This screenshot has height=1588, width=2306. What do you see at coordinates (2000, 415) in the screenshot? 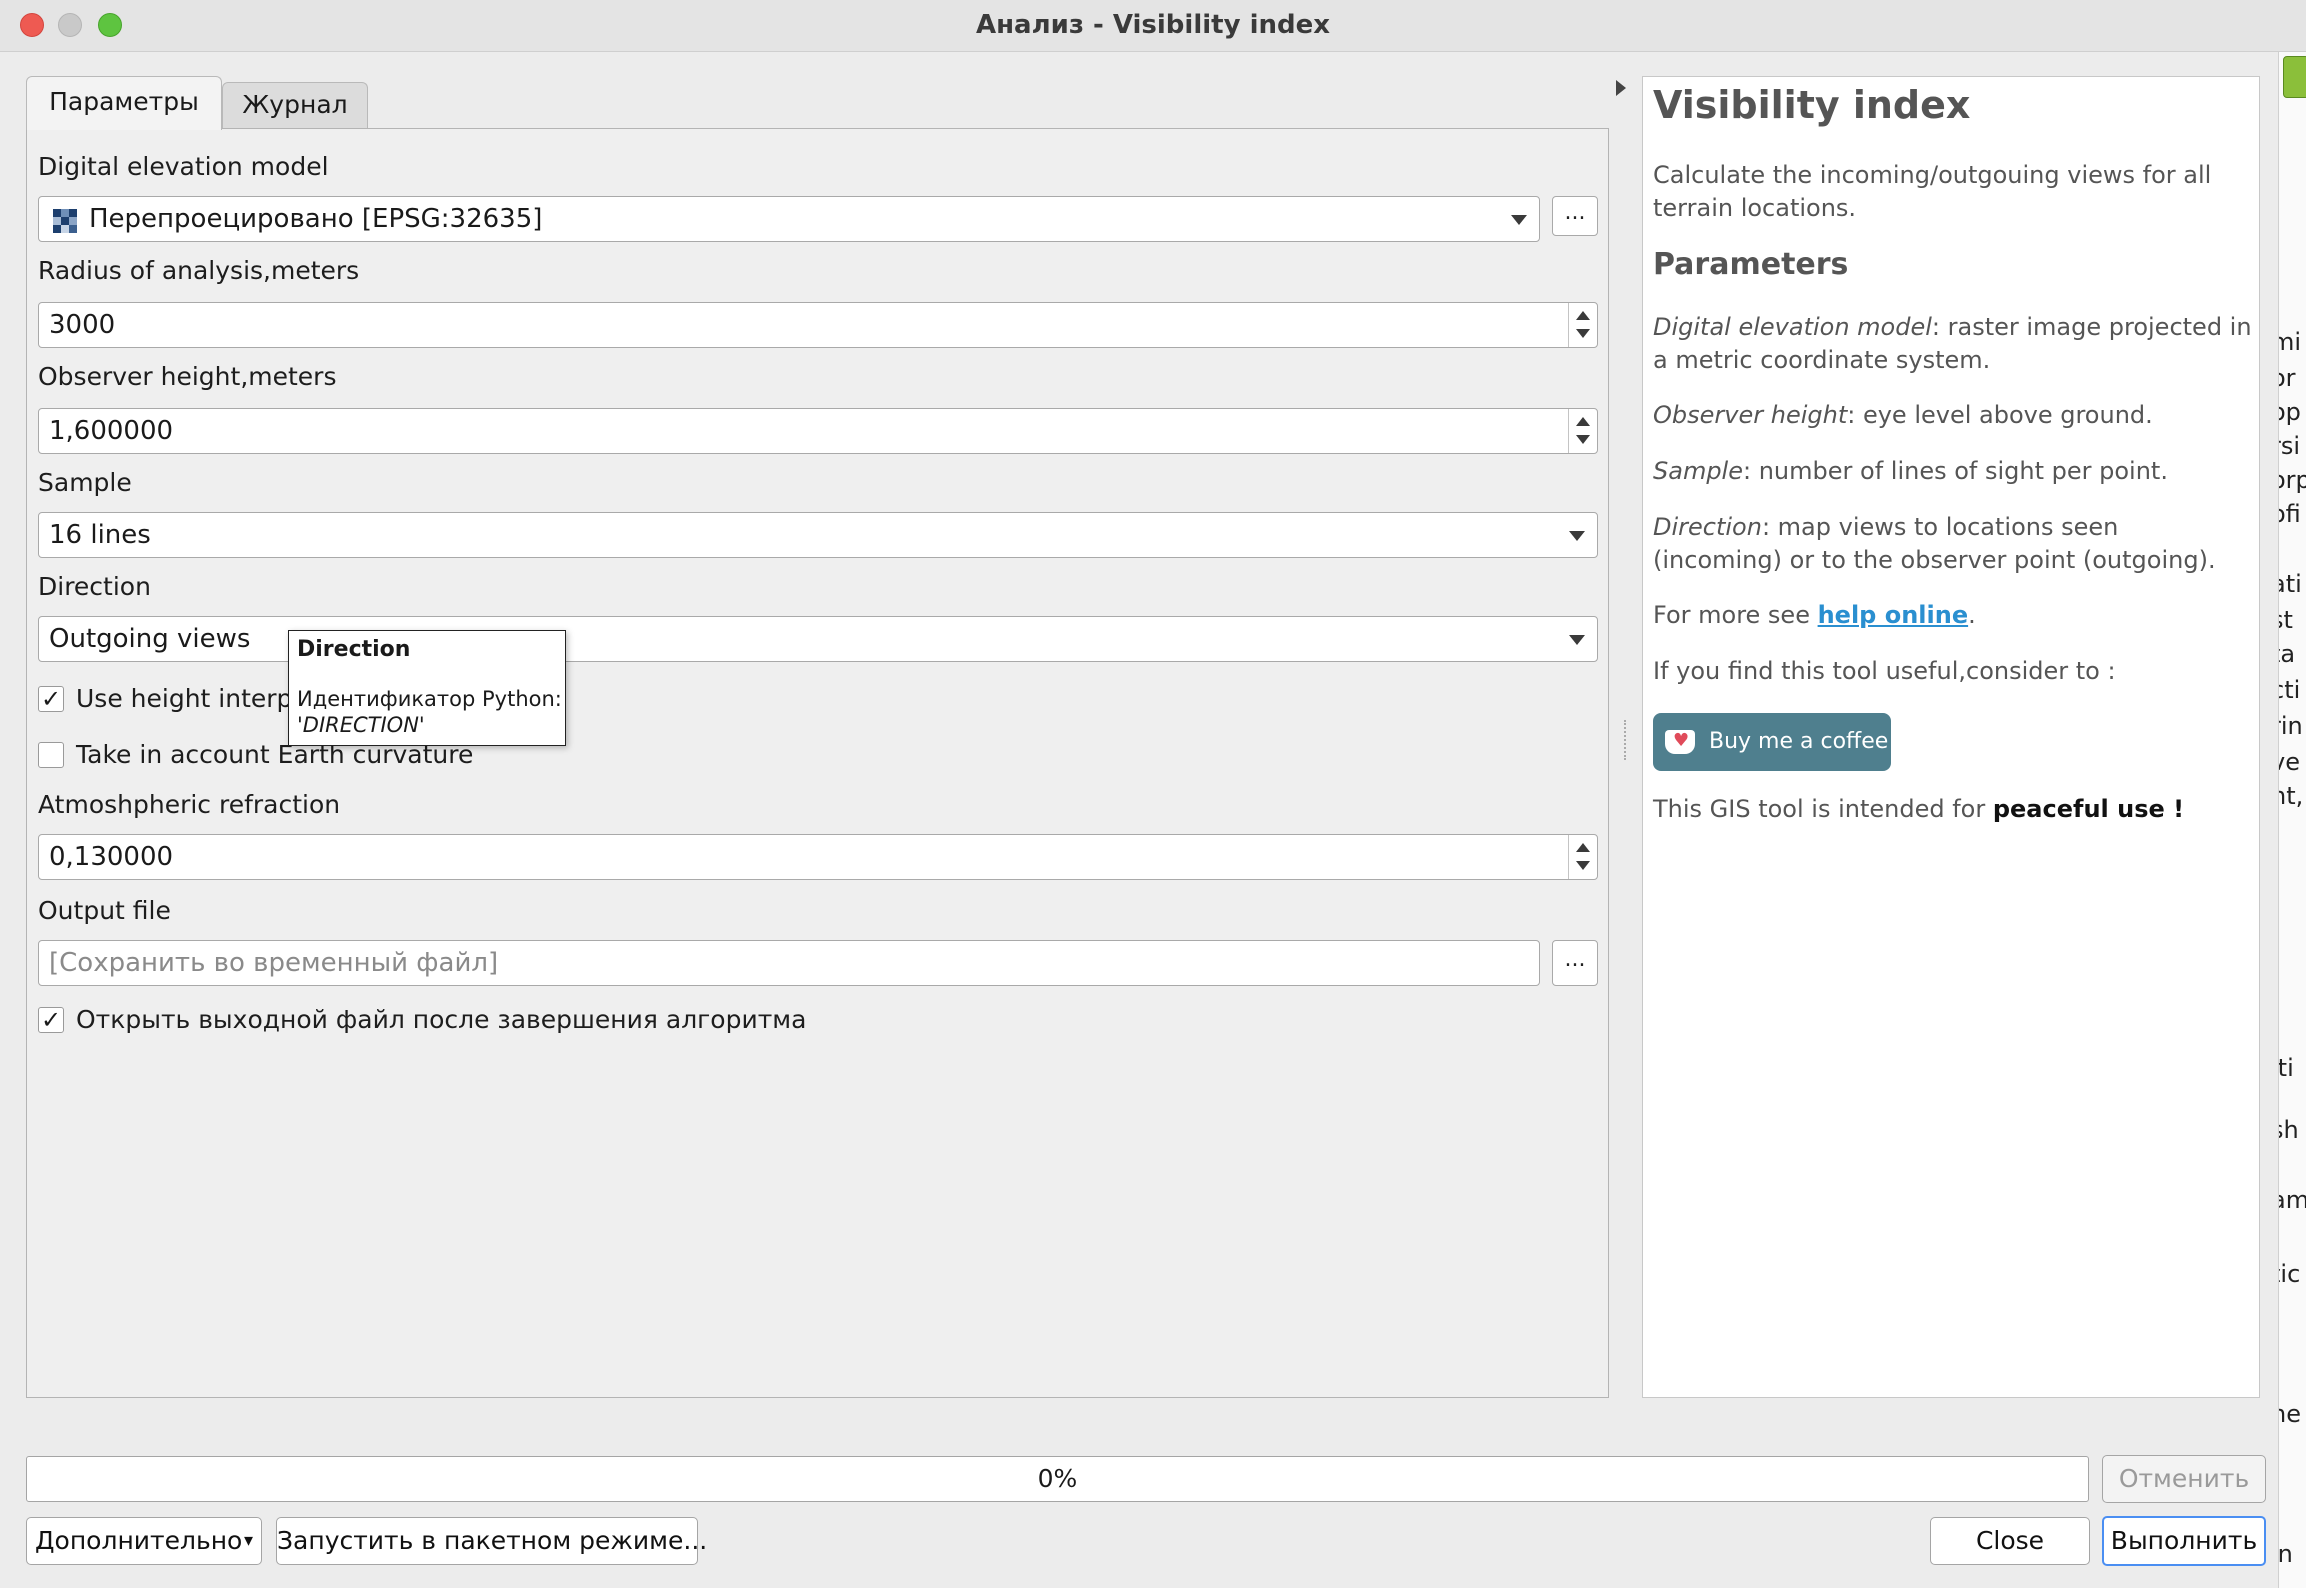
I see `help-observer-desc: : eye level above ground.` at bounding box center [2000, 415].